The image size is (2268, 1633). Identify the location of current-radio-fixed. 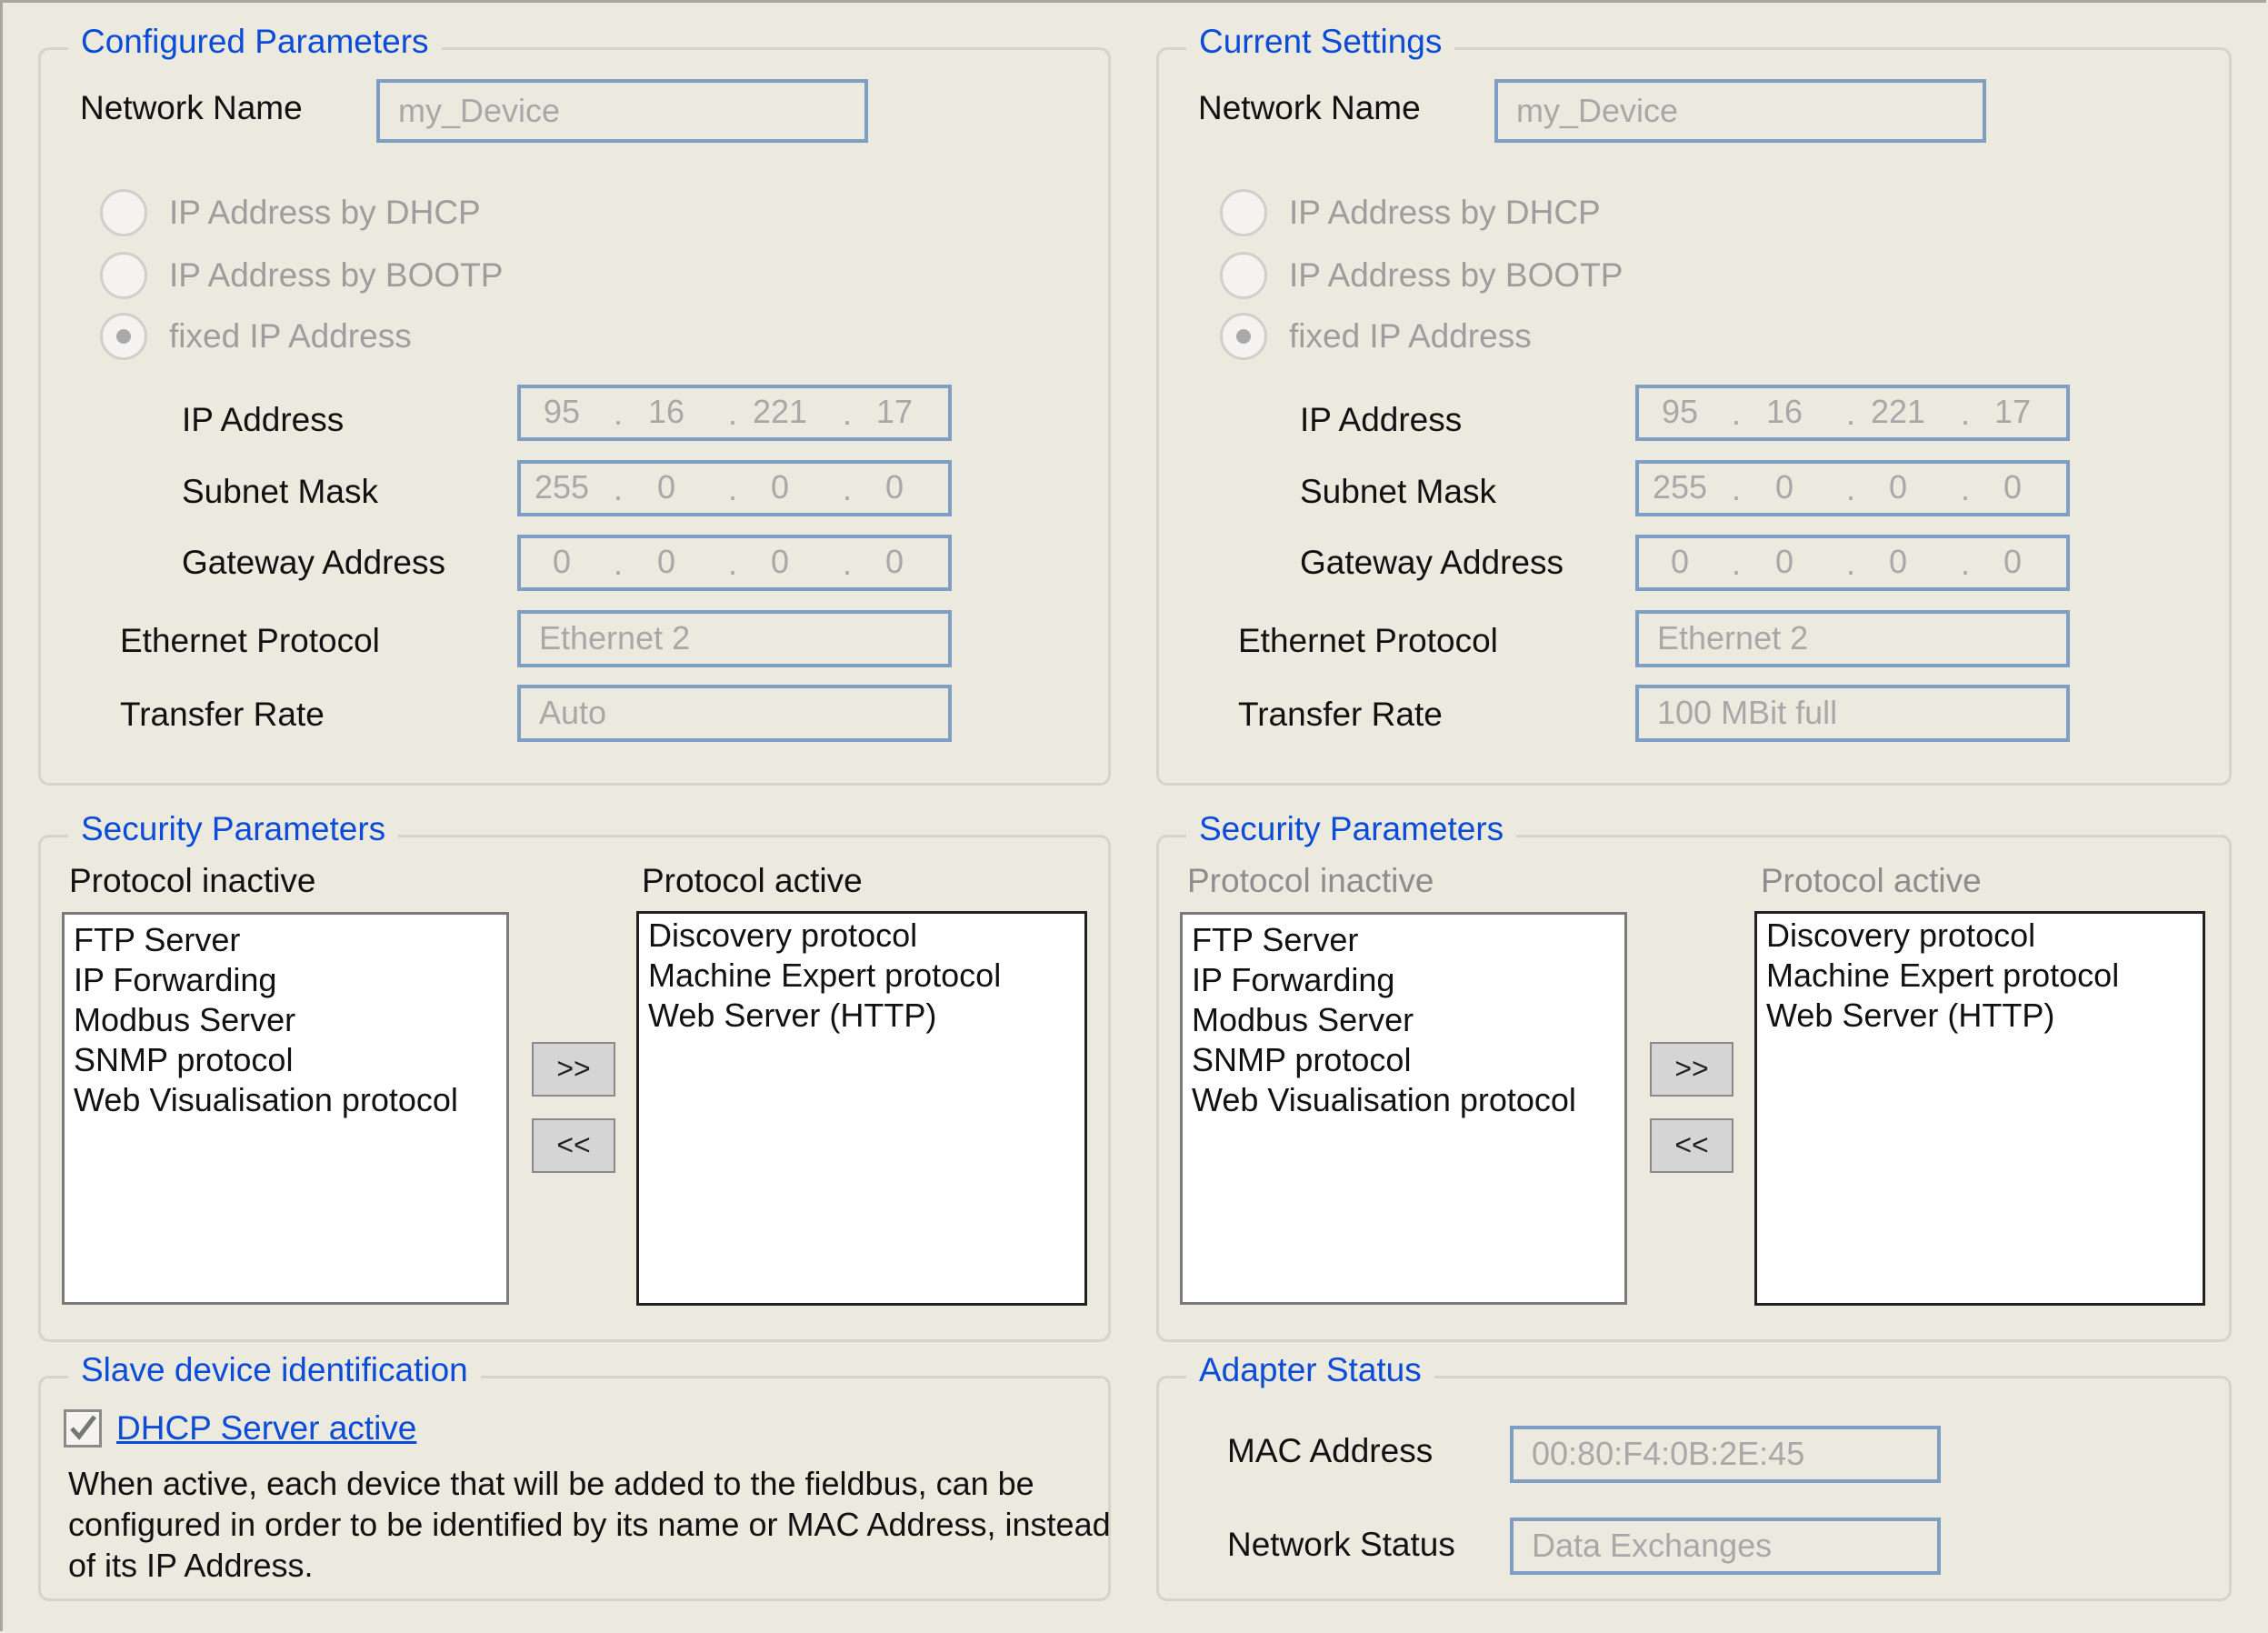
(1243, 336).